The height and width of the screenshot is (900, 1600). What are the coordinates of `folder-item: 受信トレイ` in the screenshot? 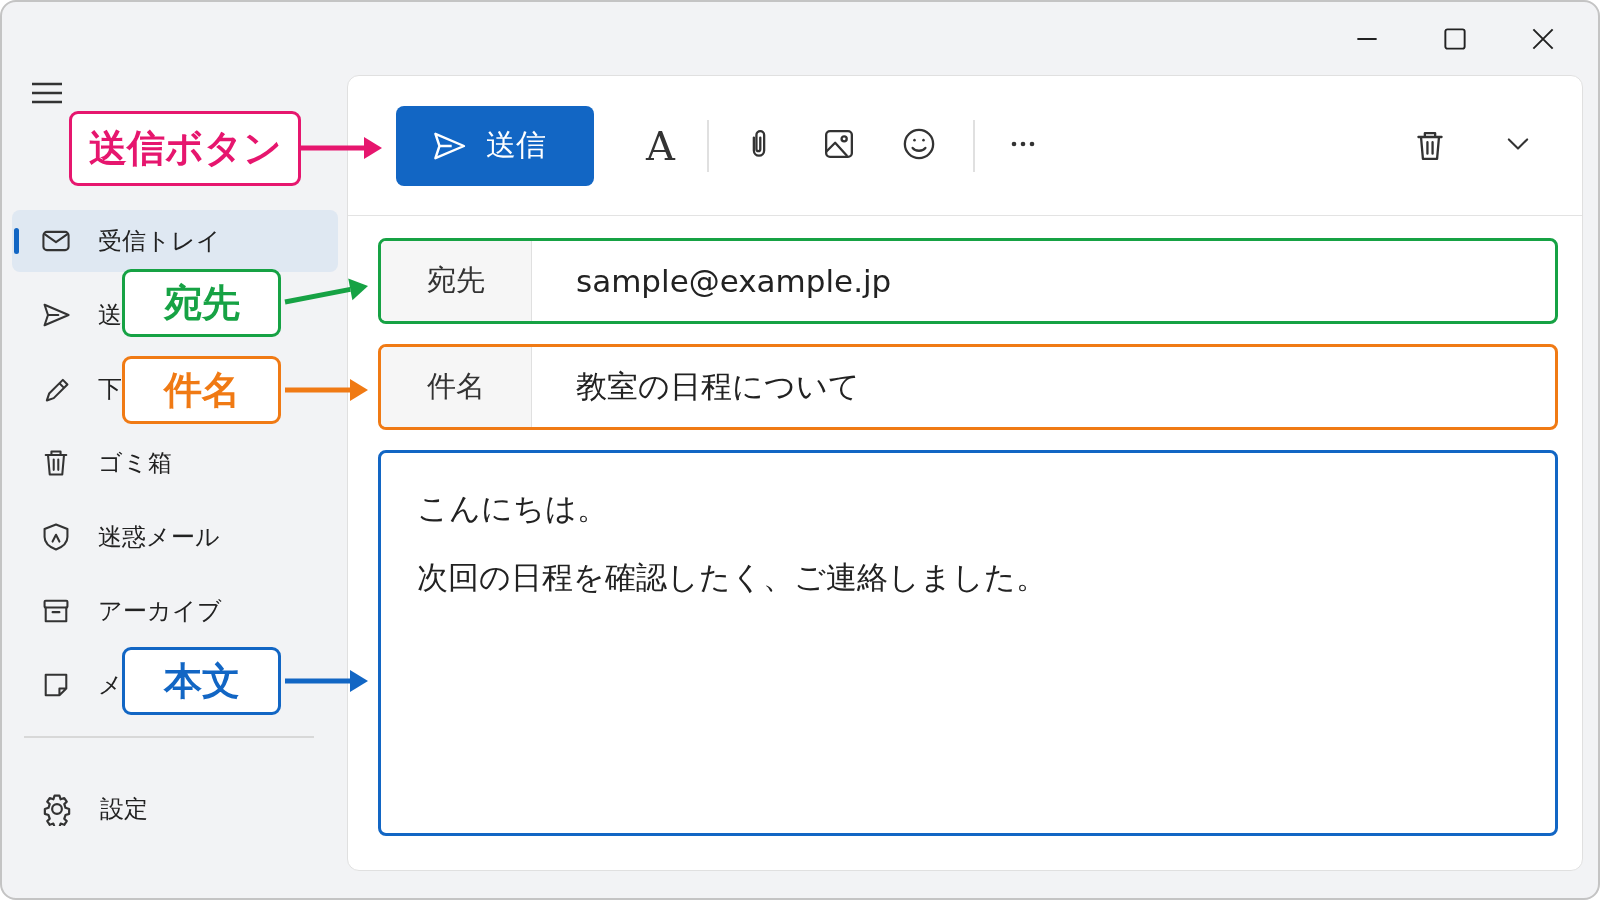 It's located at (175, 241).